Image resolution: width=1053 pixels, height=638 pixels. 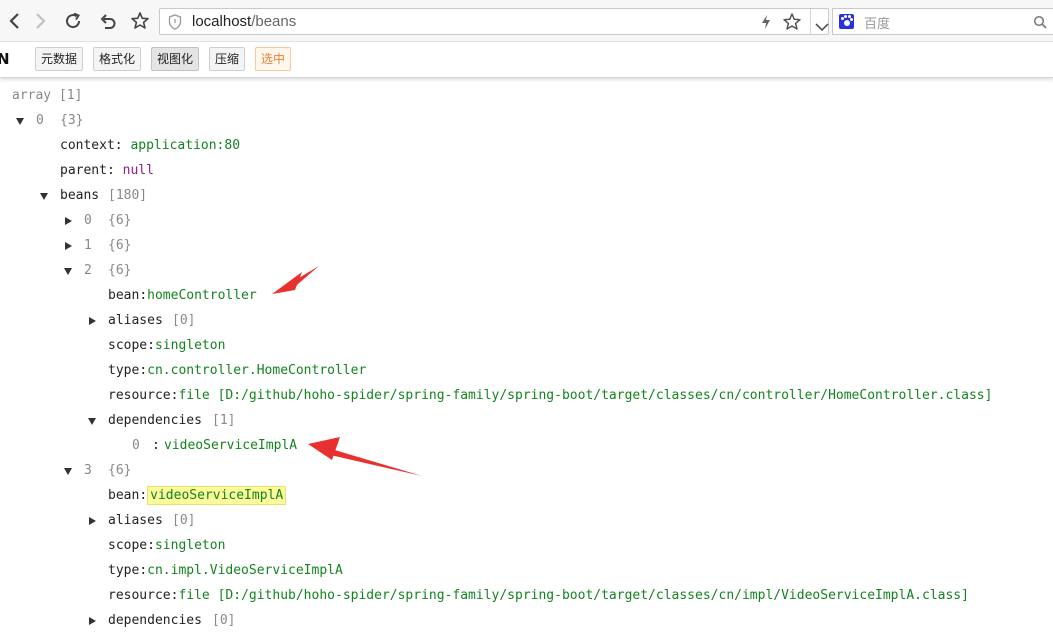 What do you see at coordinates (5, 59) in the screenshot?
I see `toolbar-edge-letter: N` at bounding box center [5, 59].